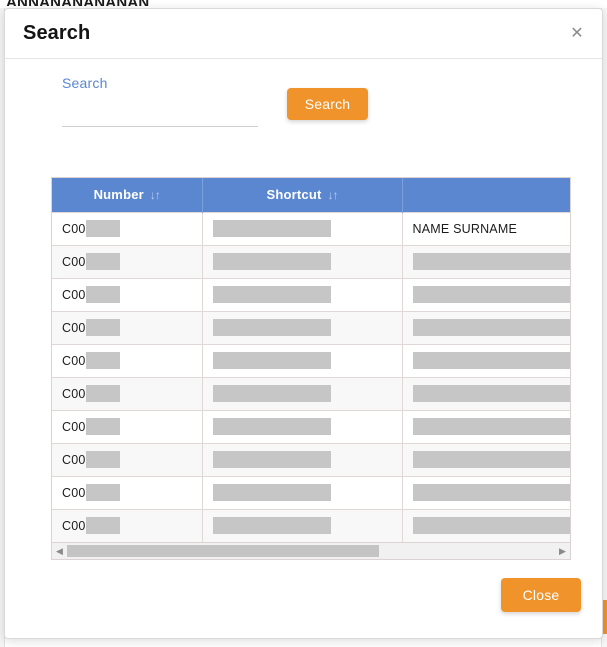  Describe the element at coordinates (85, 83) in the screenshot. I see `search-field-label: Search` at that location.